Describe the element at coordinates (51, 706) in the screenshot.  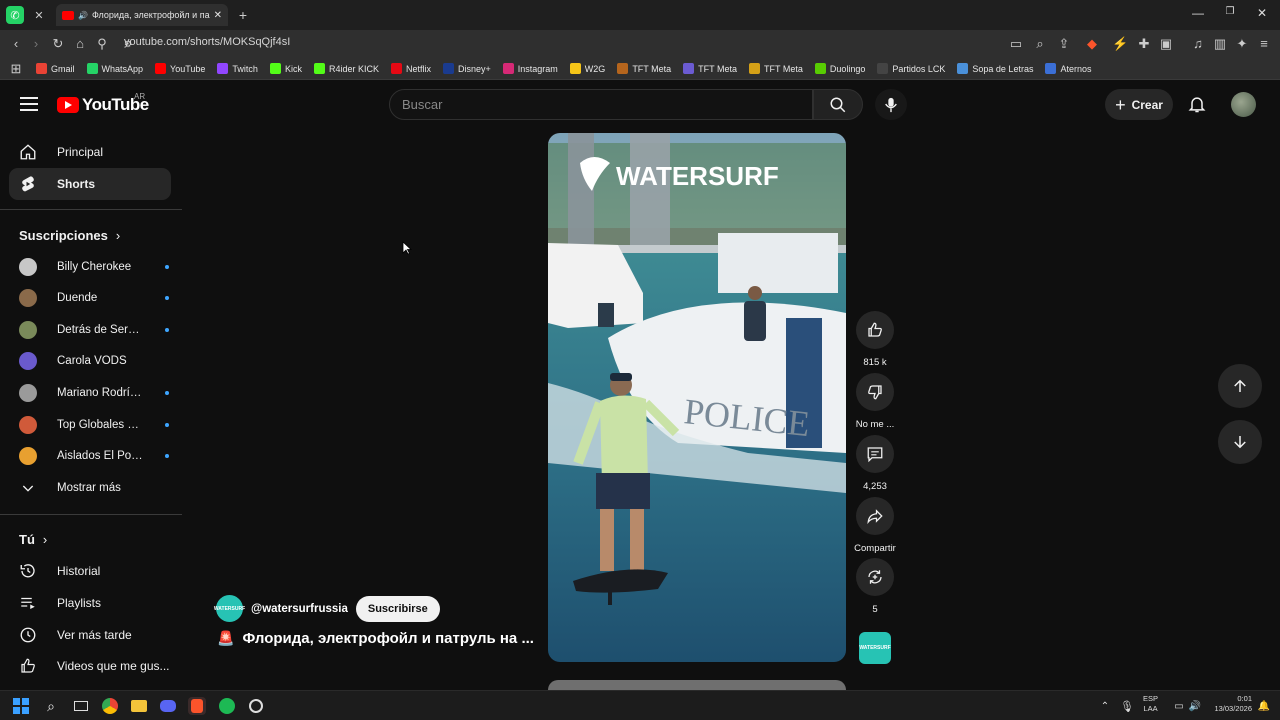
I see `search-taskbar-icon: ⌕` at that location.